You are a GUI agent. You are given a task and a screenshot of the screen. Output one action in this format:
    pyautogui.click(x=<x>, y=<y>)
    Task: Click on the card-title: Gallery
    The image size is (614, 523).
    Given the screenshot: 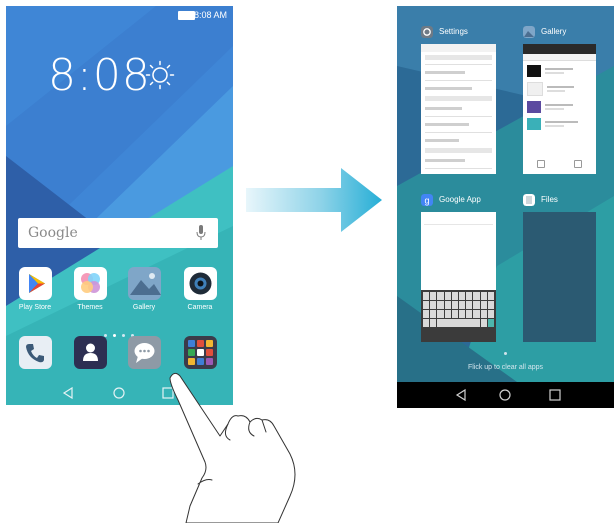 What is the action you would take?
    pyautogui.click(x=554, y=31)
    